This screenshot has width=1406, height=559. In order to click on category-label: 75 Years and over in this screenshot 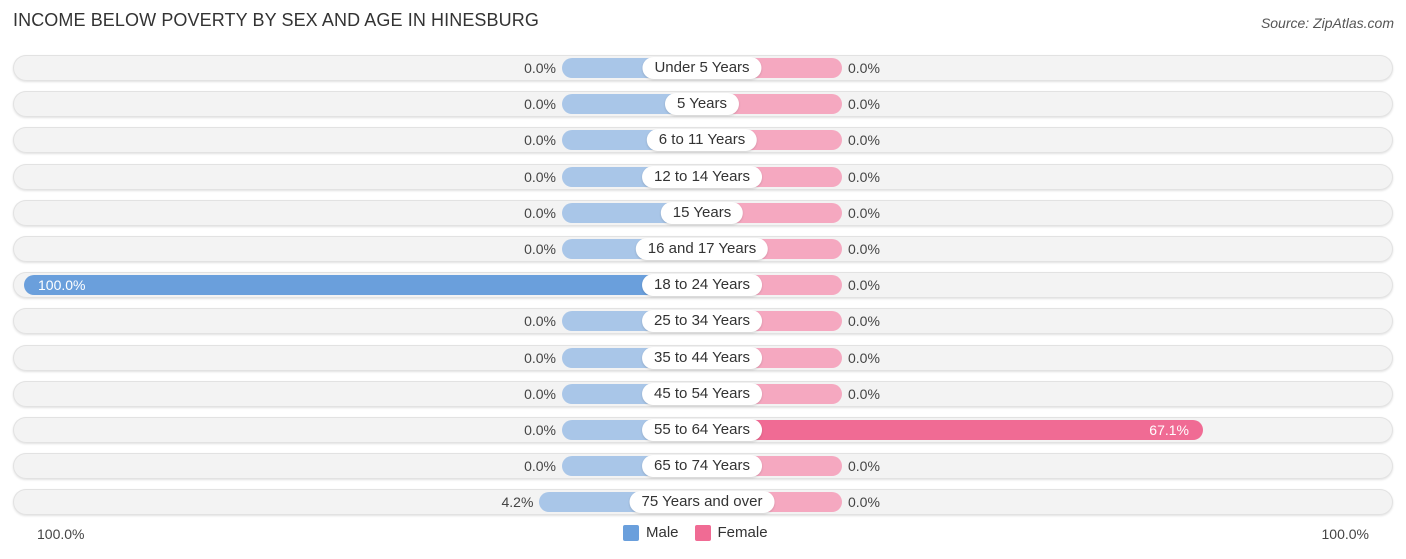, I will do `click(702, 502)`.